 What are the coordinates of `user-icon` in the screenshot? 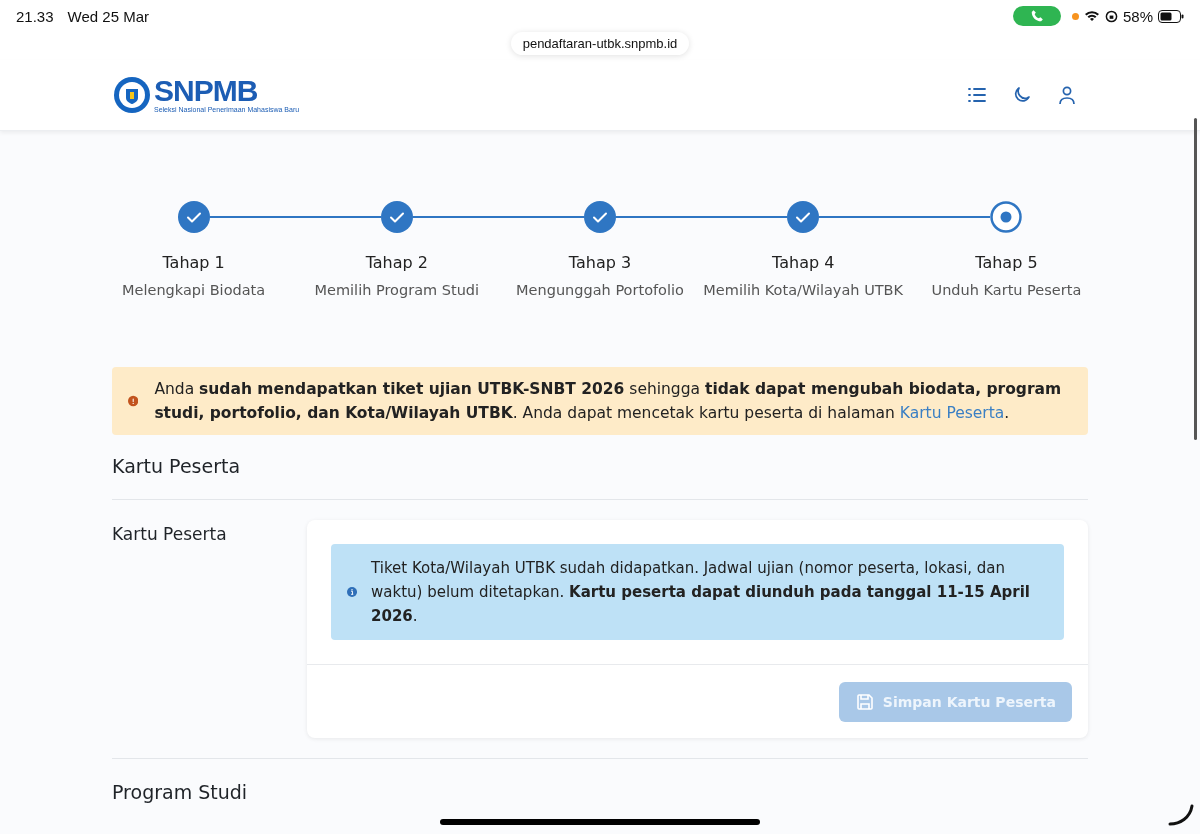 It's located at (1067, 95).